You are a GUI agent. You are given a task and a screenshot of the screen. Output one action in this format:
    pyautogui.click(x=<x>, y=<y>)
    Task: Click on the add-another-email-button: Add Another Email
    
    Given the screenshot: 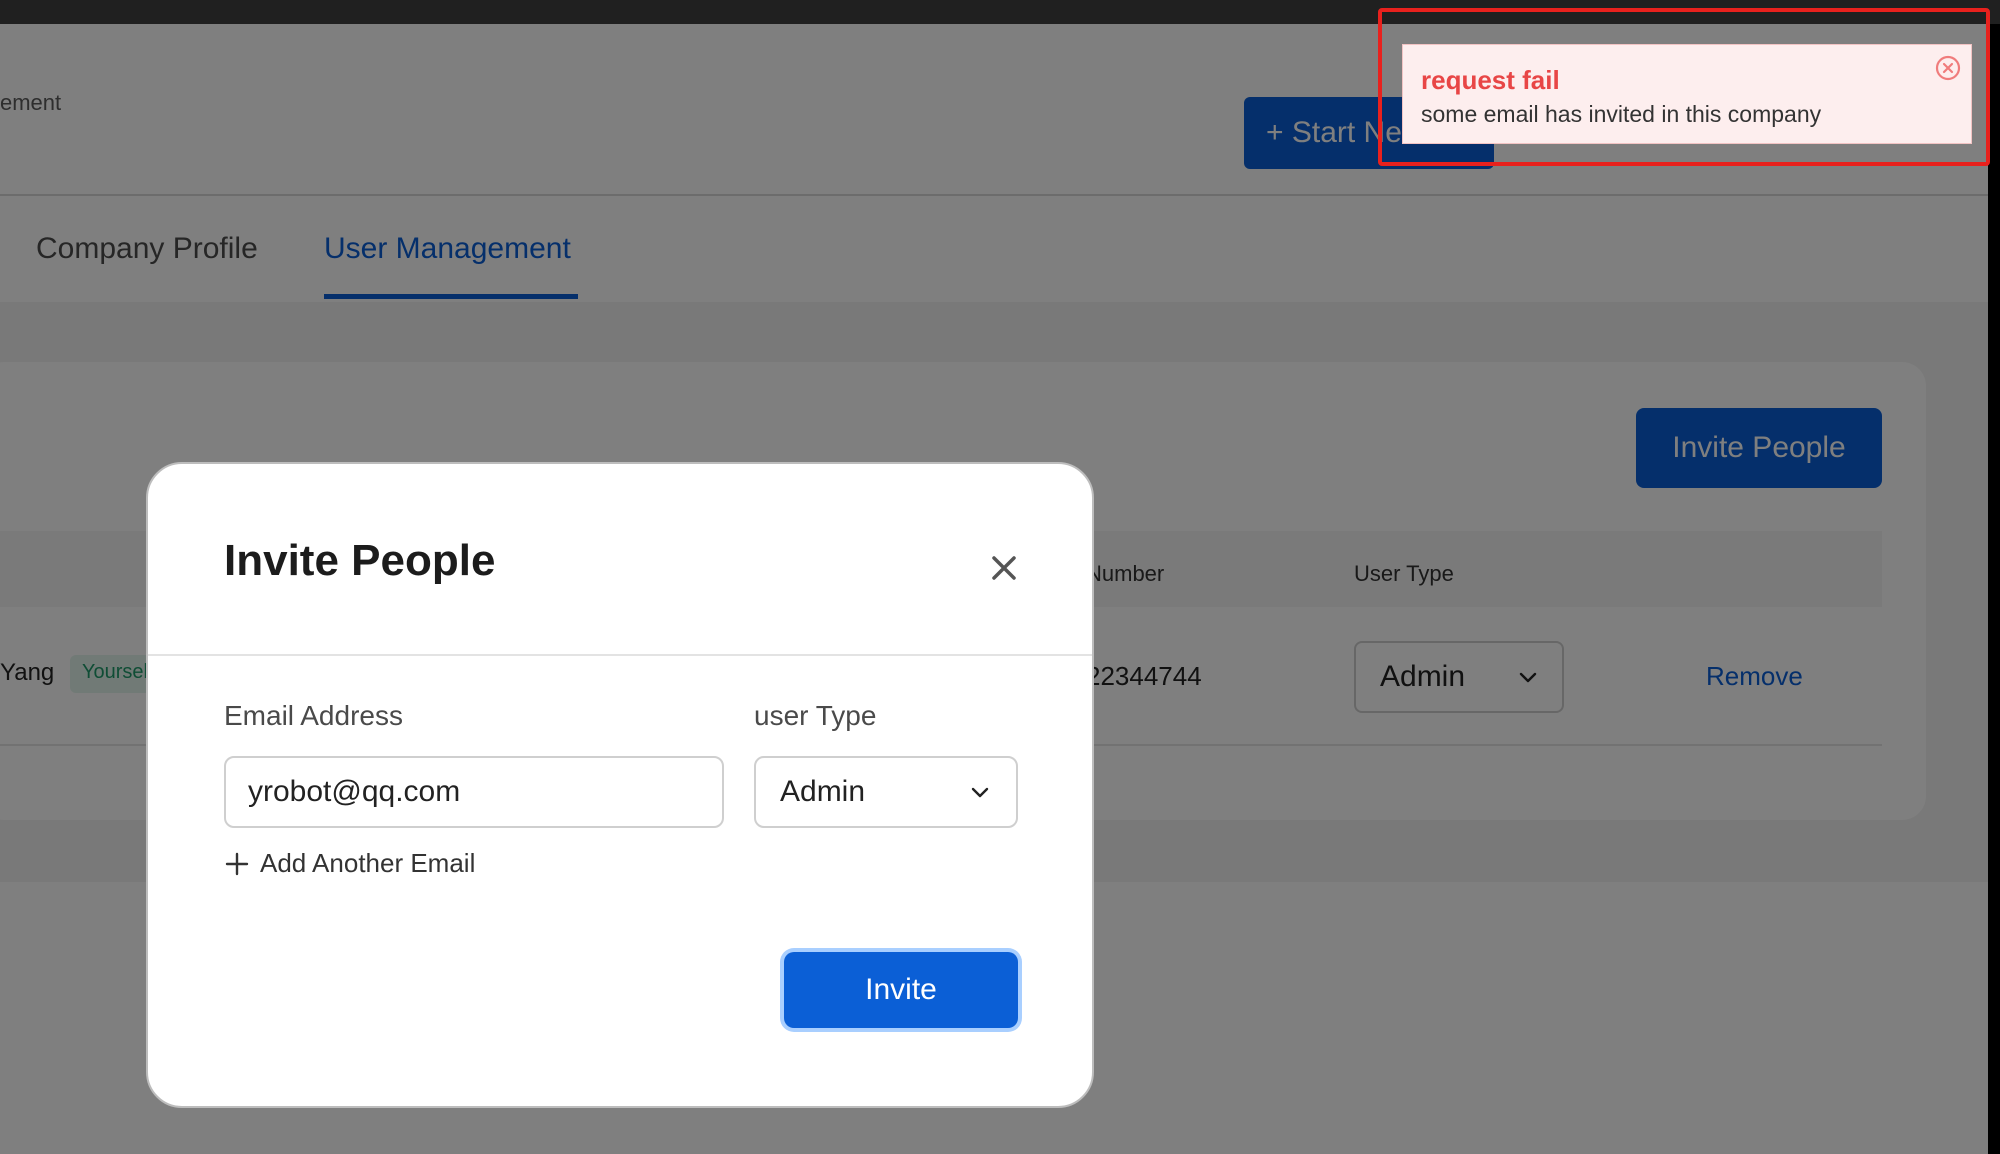 What is the action you would take?
    pyautogui.click(x=349, y=863)
    